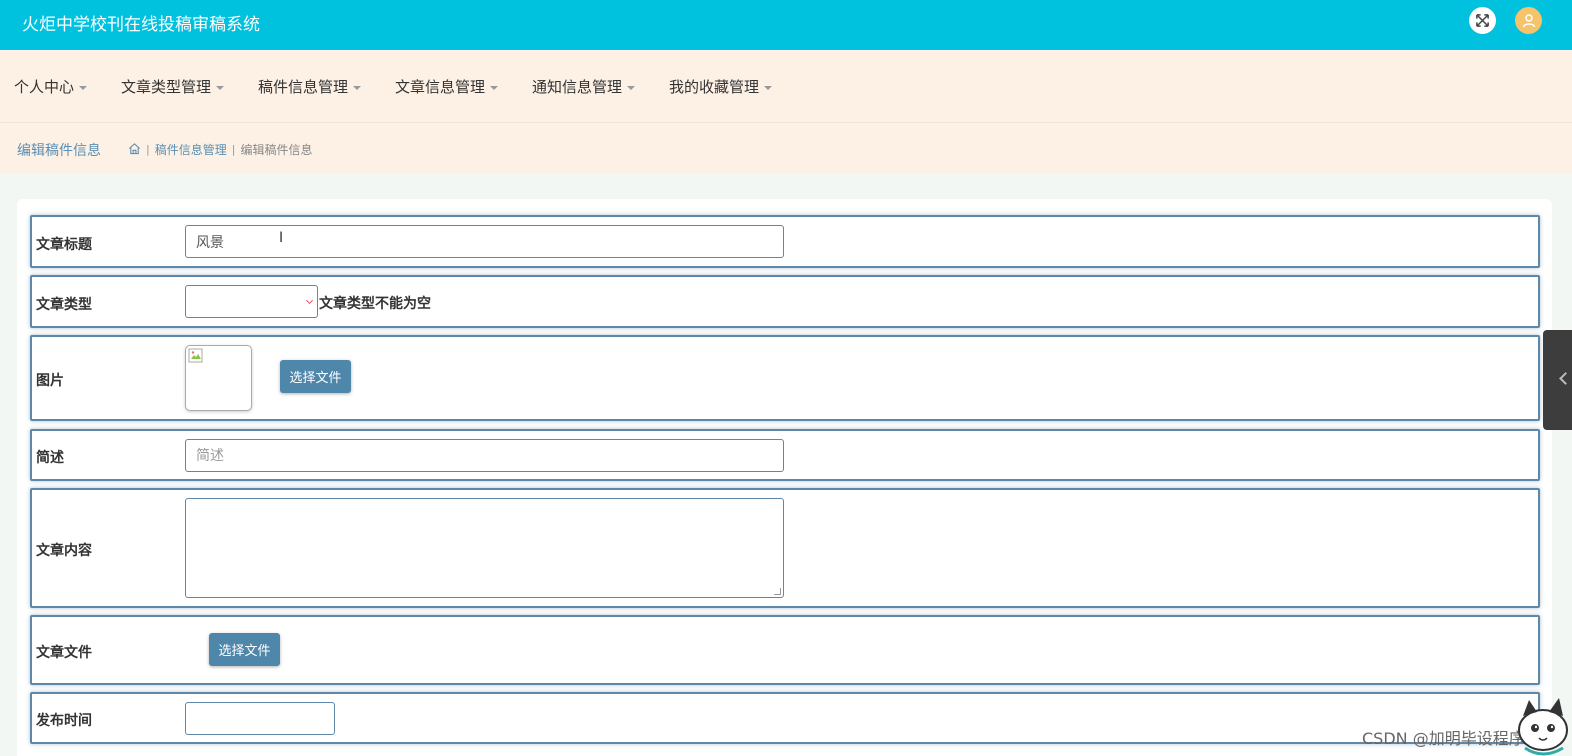  I want to click on nav-item-notice: 通知信息管理, so click(584, 86).